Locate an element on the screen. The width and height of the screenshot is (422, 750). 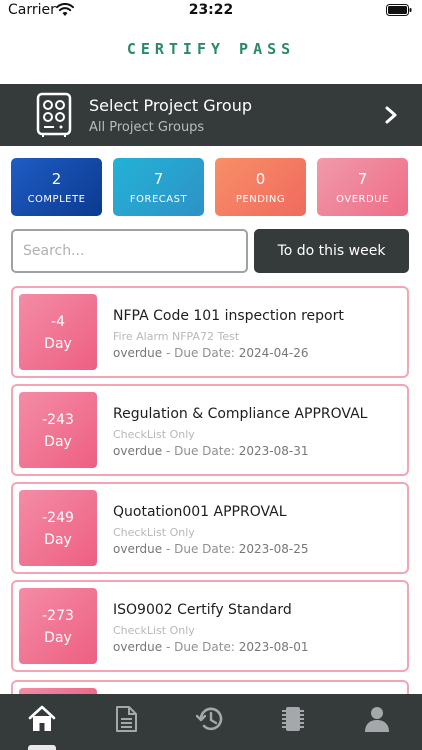
task-due: overdue - Due Date: 2023-08-01 is located at coordinates (210, 647).